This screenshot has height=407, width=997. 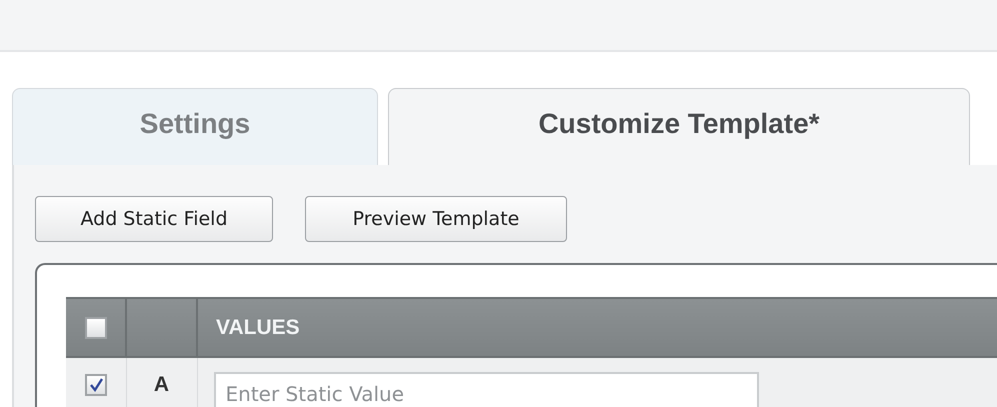 I want to click on toolbar-button: Preview Template, so click(x=436, y=219).